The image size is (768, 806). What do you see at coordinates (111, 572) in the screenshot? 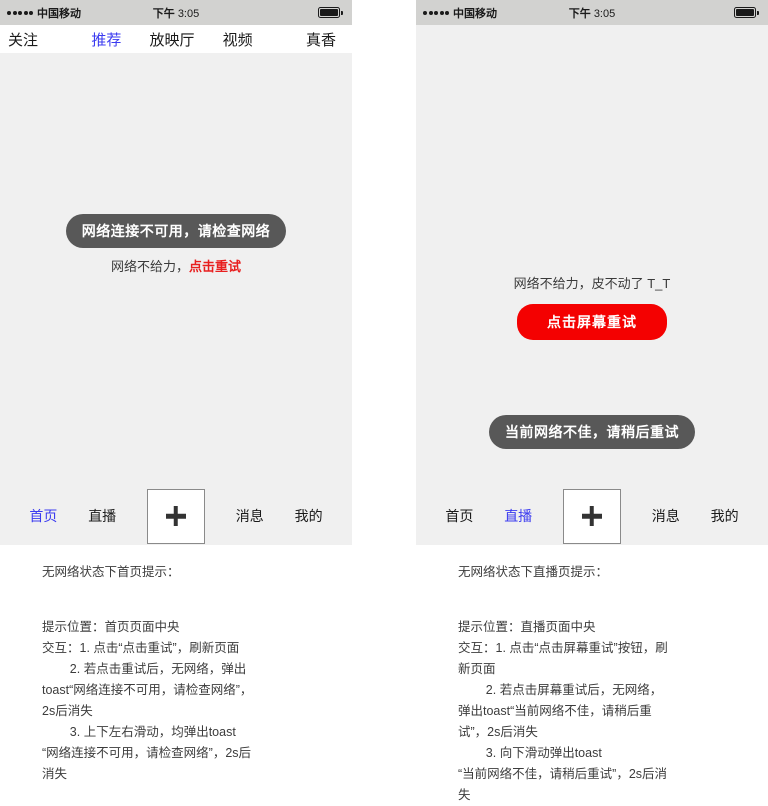
I see `spec-title-left: 无网络状态下首页提示：` at bounding box center [111, 572].